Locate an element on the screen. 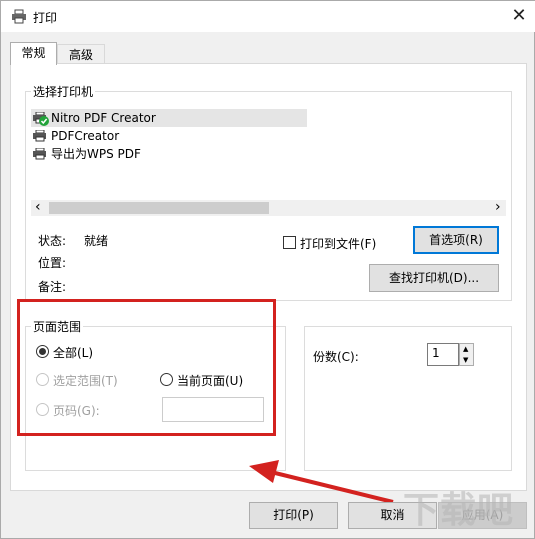  tab-advanced: 高级 is located at coordinates (81, 54).